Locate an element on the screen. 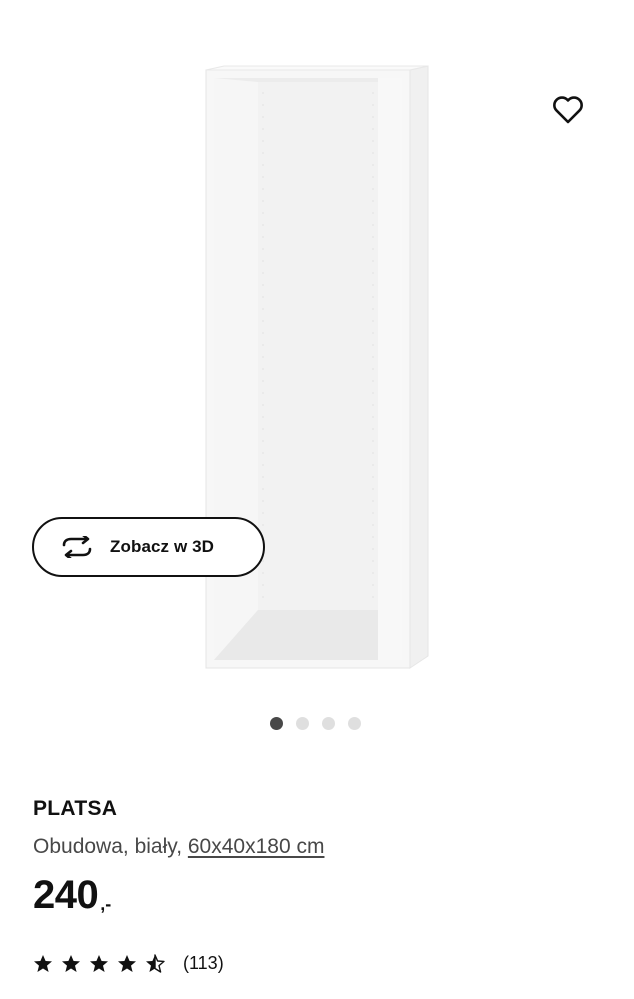 Image resolution: width=634 pixels, height=999 pixels. wishlist-button is located at coordinates (568, 110).